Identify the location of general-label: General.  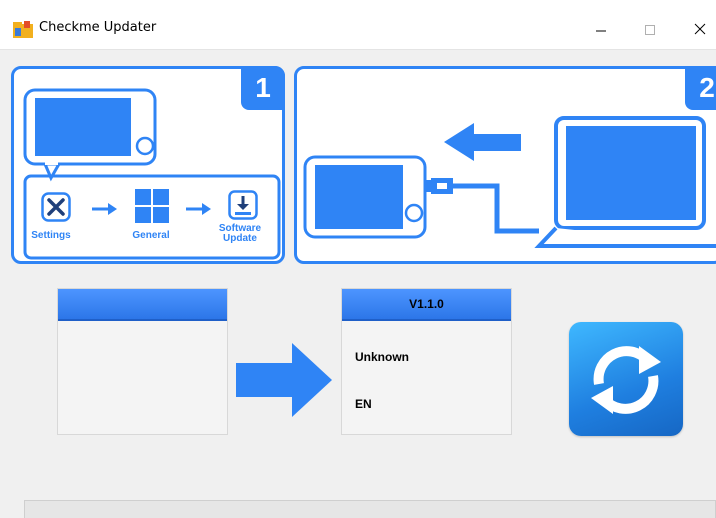
(151, 235).